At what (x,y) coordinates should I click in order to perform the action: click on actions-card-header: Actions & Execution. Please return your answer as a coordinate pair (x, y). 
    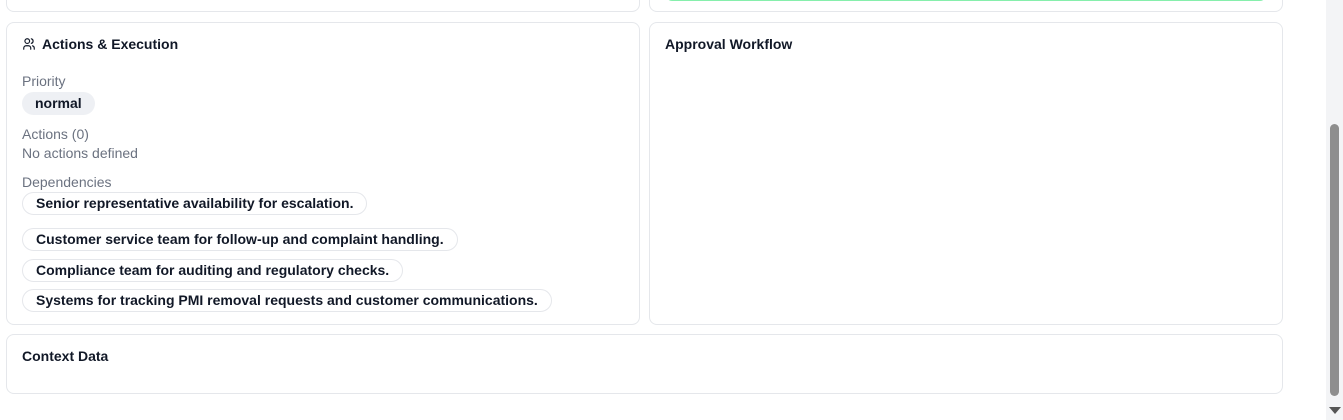
    Looking at the image, I should click on (100, 44).